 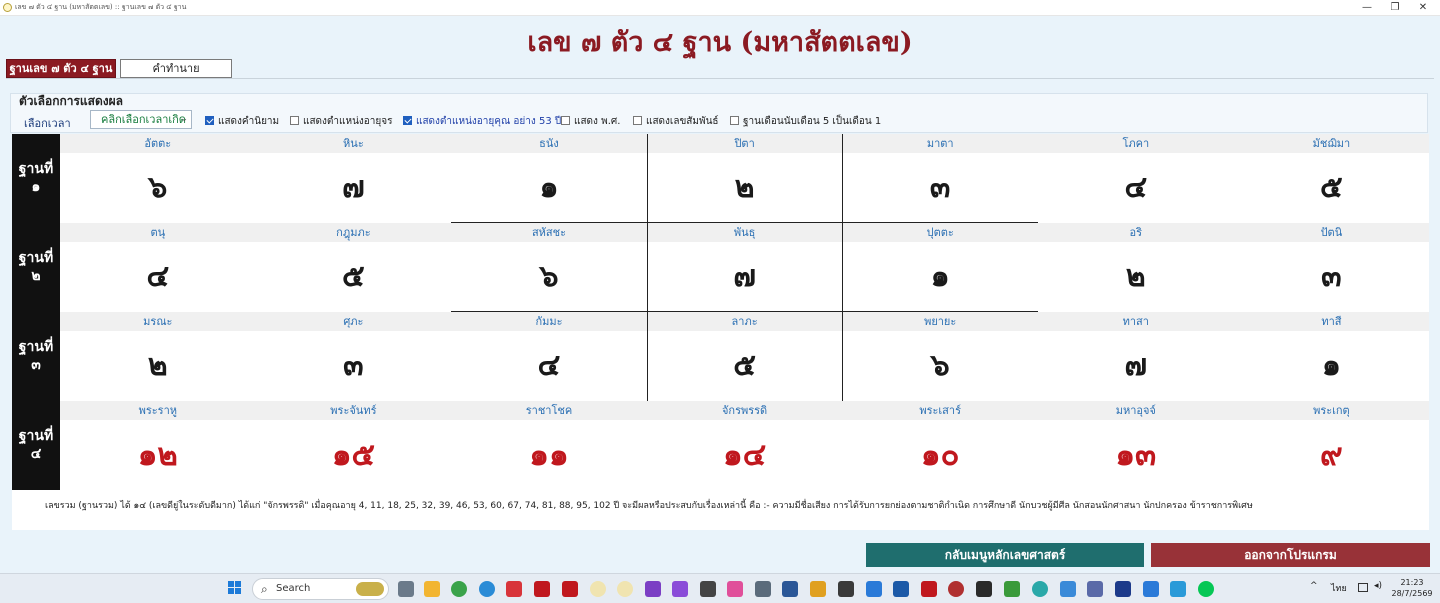 What do you see at coordinates (1378, 586) in the screenshot?
I see `speaker-icon: ◂)` at bounding box center [1378, 586].